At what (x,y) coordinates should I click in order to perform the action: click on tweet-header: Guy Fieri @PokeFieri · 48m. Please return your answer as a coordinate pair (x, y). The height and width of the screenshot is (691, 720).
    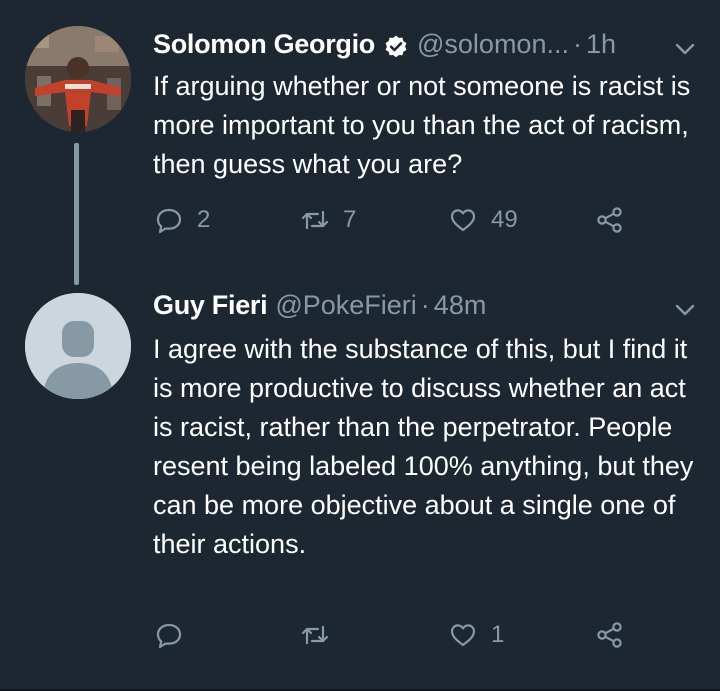
    Looking at the image, I should click on (319, 305).